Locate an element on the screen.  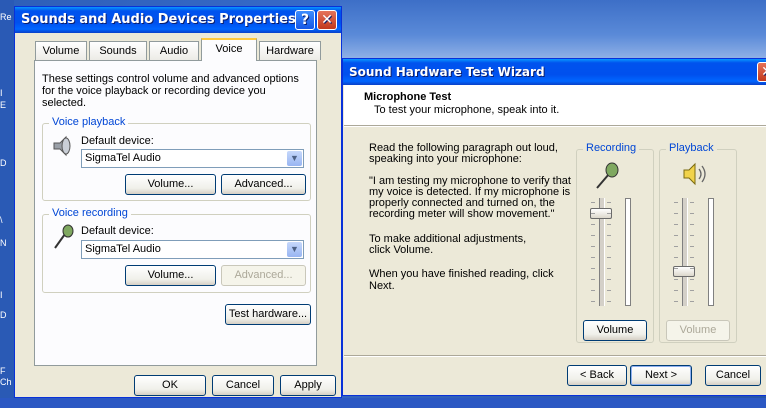
playback-device-value: SigmaTel Audio is located at coordinates (123, 158).